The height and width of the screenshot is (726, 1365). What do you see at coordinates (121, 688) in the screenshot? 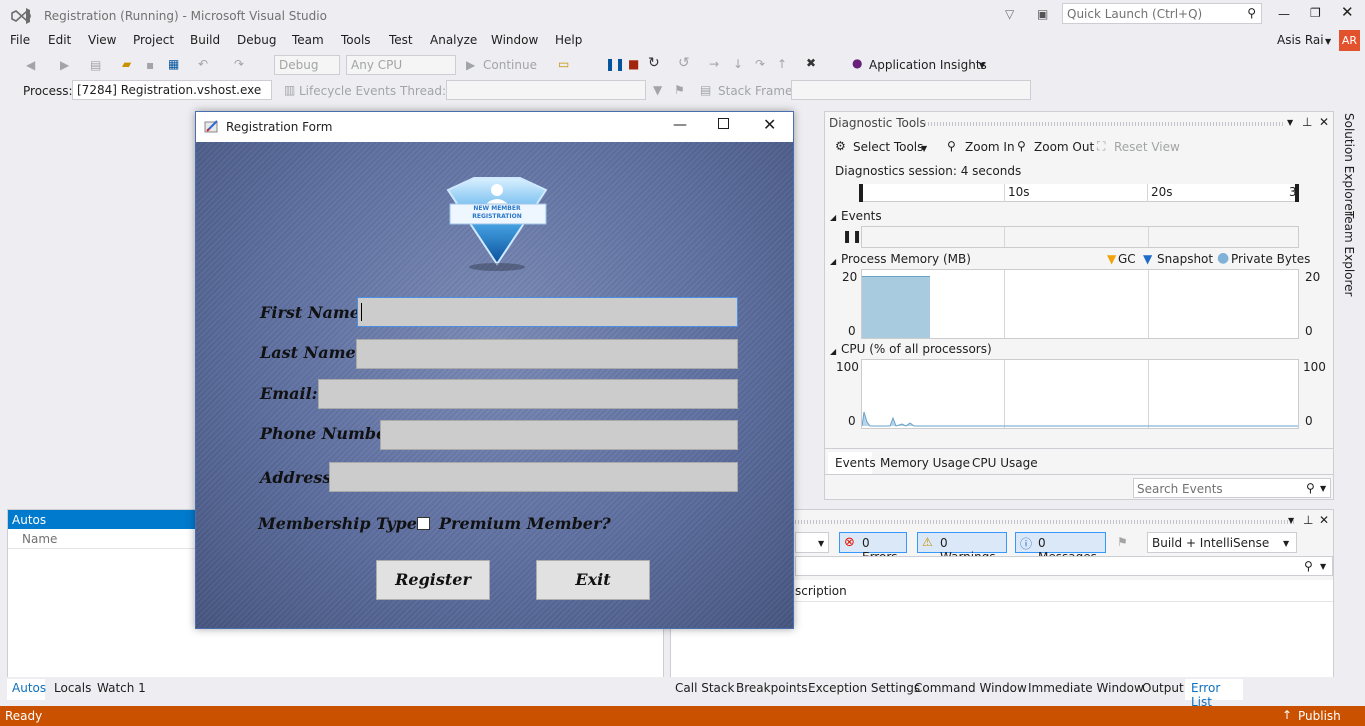
I see `tab-watch-1: Watch 1` at bounding box center [121, 688].